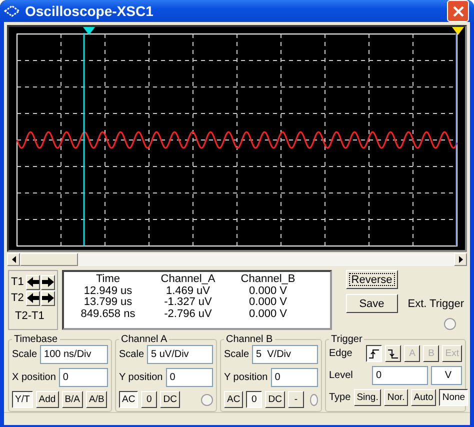  I want to click on cursor-label: T1, so click(18, 282).